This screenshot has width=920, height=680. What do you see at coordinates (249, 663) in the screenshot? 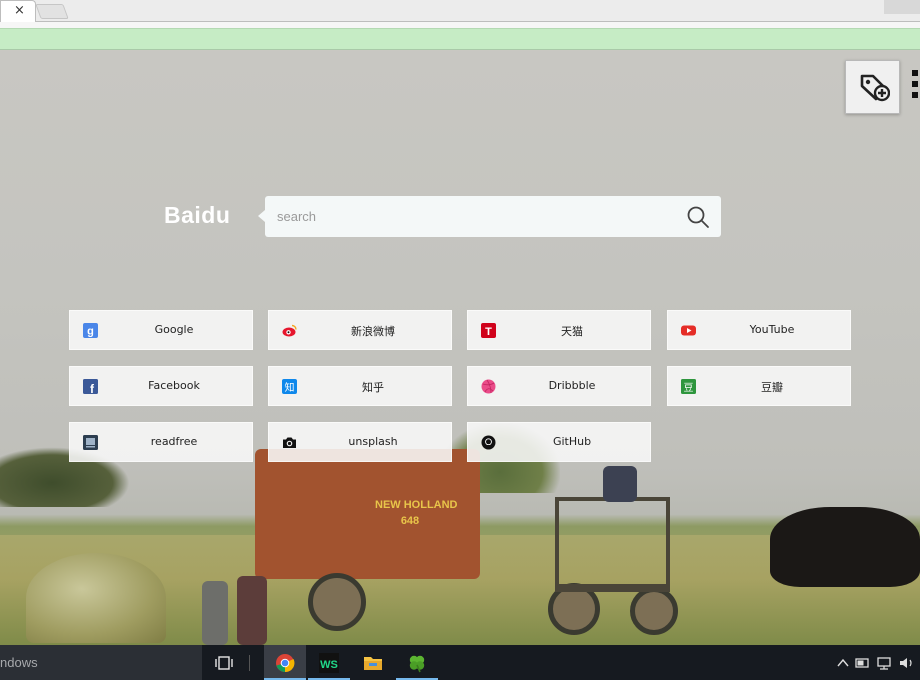
I see `taskbar-divider` at bounding box center [249, 663].